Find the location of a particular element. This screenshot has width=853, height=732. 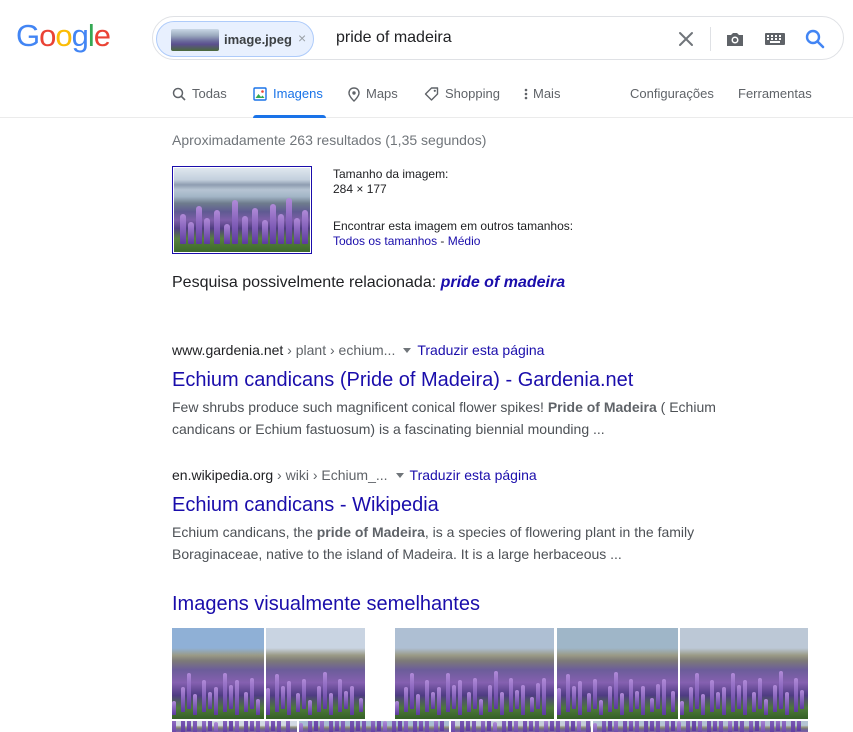

tab-todas: Todas is located at coordinates (199, 102).